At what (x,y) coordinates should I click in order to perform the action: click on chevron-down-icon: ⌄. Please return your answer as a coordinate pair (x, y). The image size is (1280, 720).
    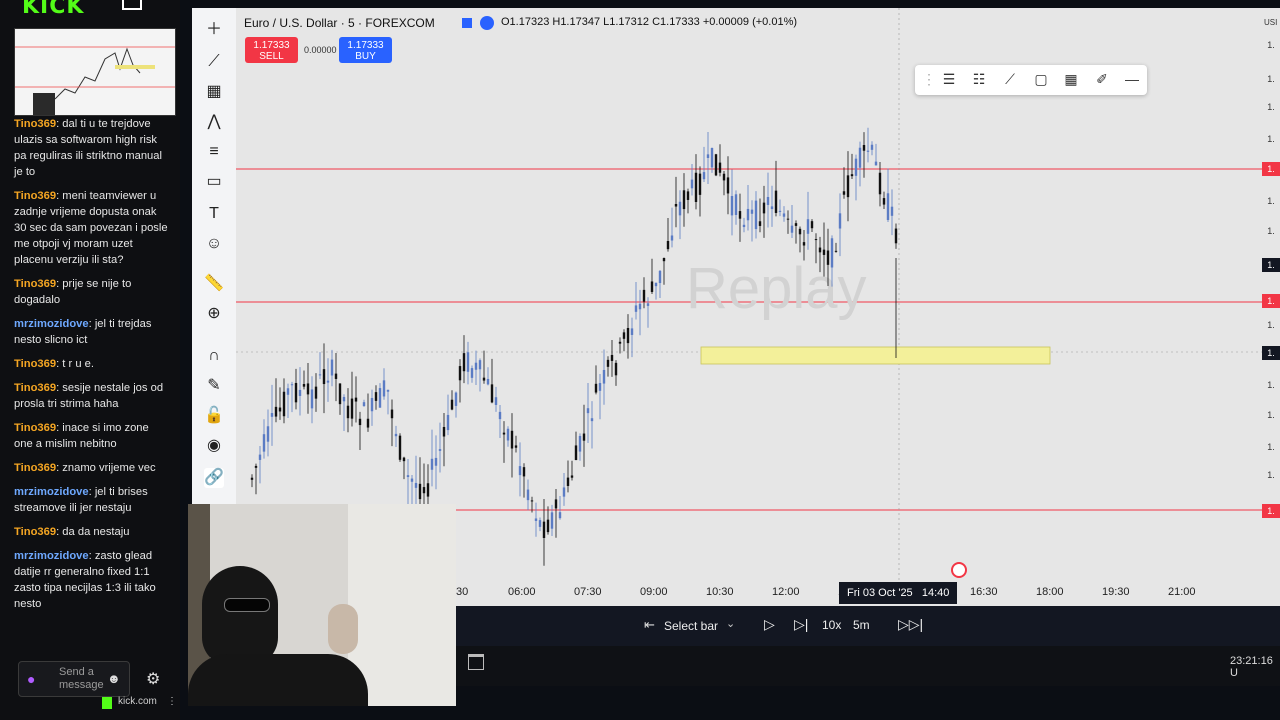
    Looking at the image, I should click on (730, 623).